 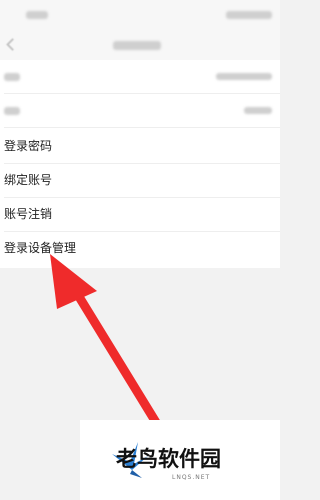 What do you see at coordinates (140, 15) in the screenshot?
I see `status-bar` at bounding box center [140, 15].